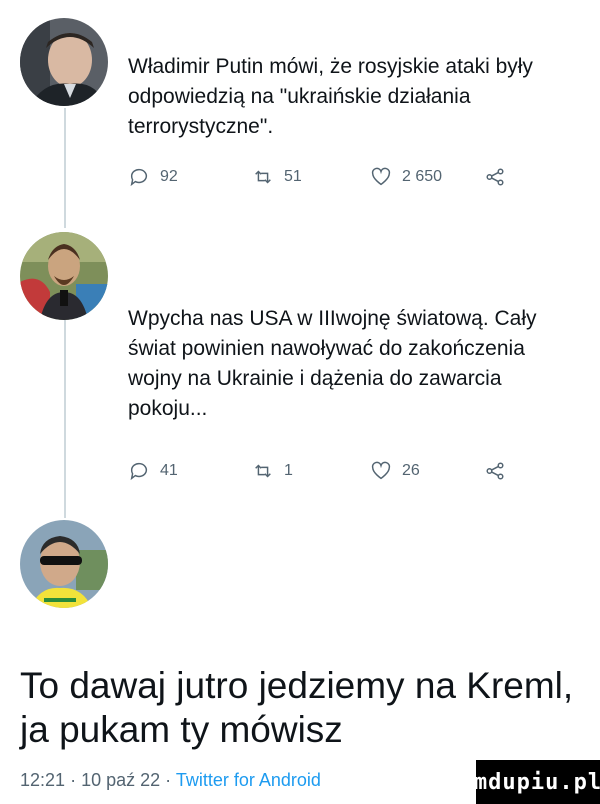 This screenshot has height=804, width=600. I want to click on reply-count: 41, so click(169, 470).